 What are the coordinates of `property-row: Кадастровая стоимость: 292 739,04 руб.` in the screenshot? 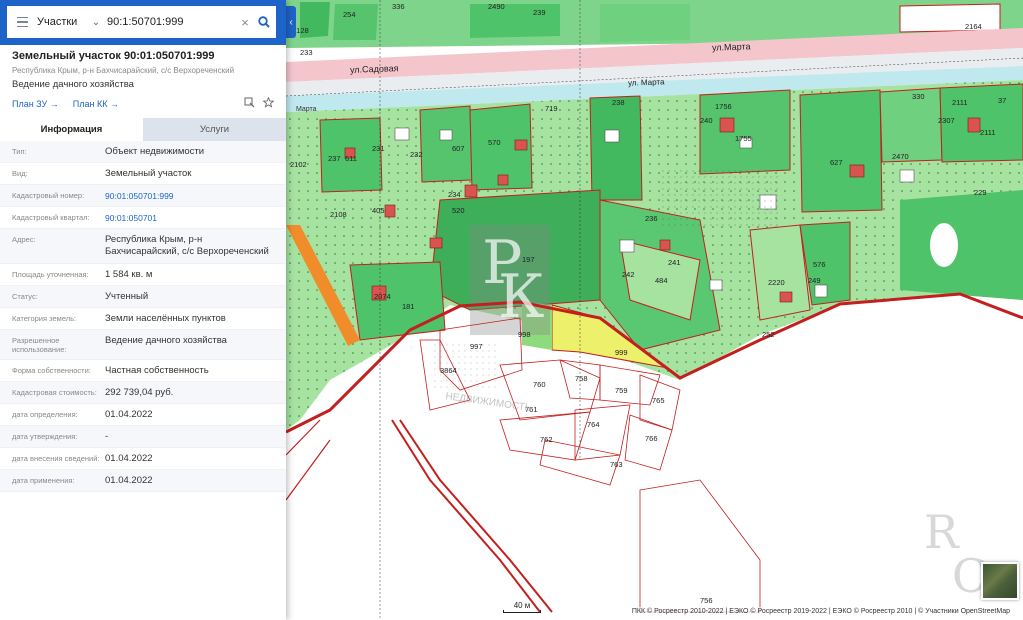 It's located at (143, 393).